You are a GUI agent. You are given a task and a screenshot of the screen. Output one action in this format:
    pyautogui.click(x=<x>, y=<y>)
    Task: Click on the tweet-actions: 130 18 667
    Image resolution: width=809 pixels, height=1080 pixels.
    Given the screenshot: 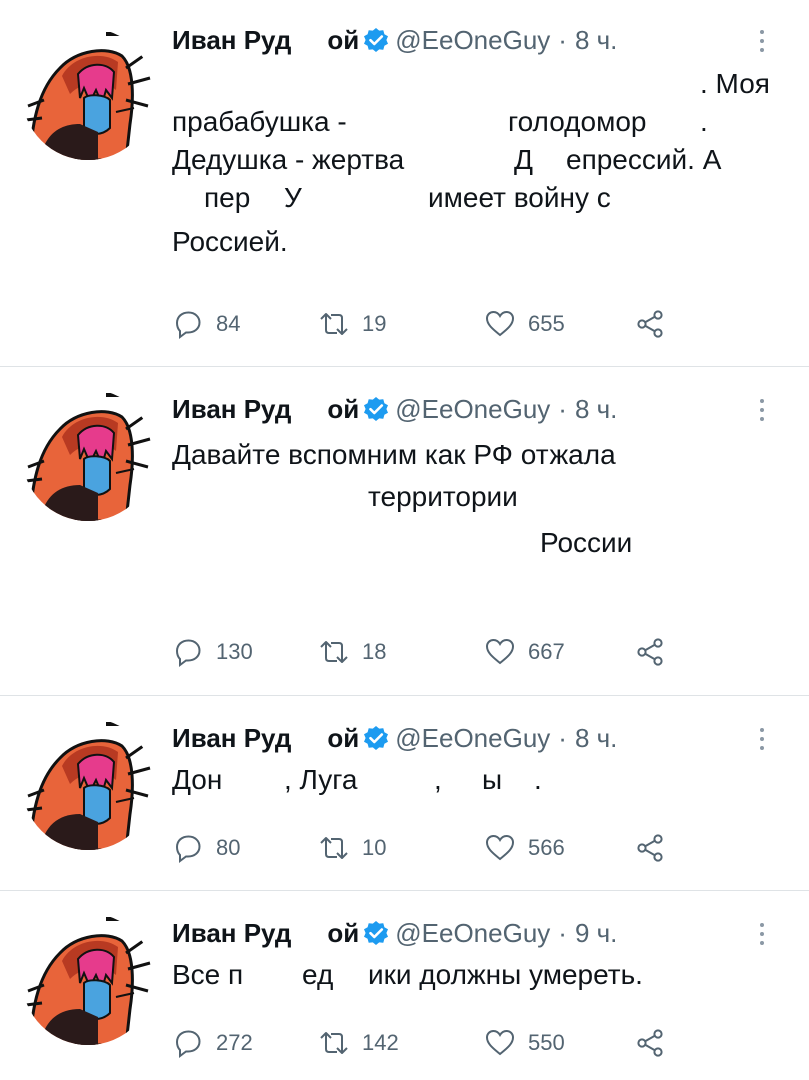 What is the action you would take?
    pyautogui.click(x=432, y=652)
    